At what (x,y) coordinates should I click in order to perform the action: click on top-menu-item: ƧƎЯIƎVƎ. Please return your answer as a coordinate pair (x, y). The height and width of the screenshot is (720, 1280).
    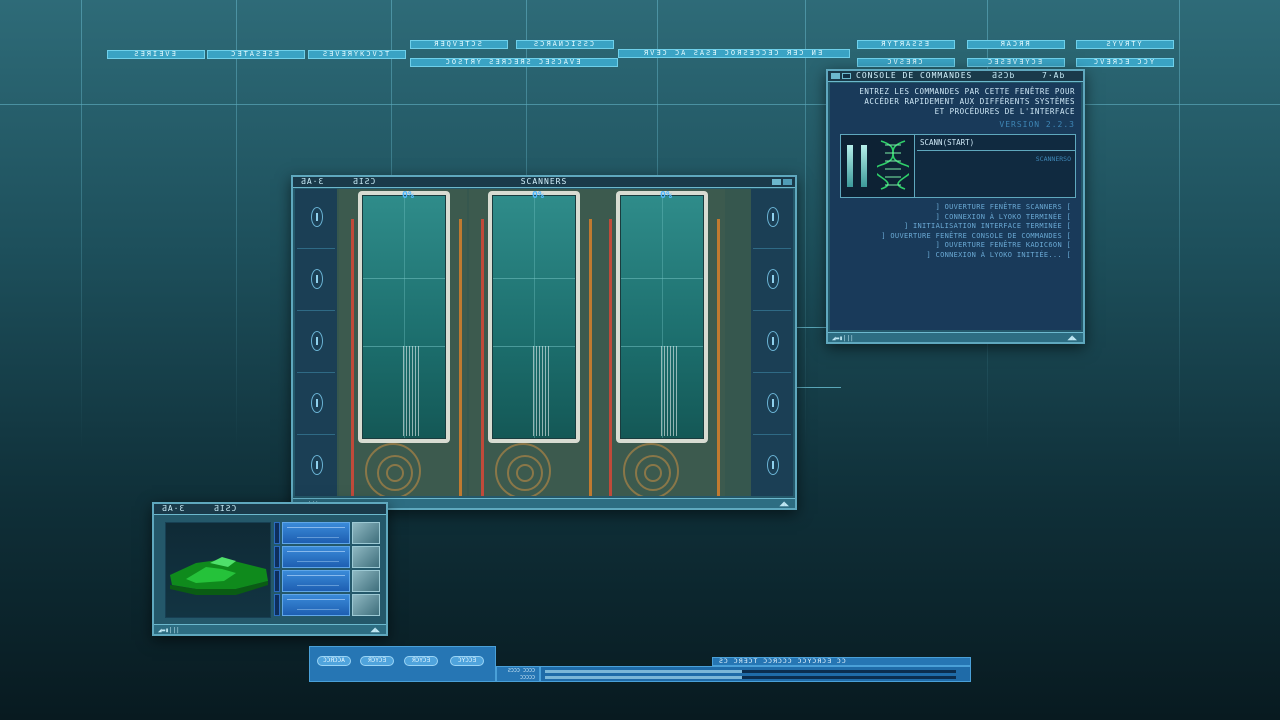
    Looking at the image, I should click on (156, 54).